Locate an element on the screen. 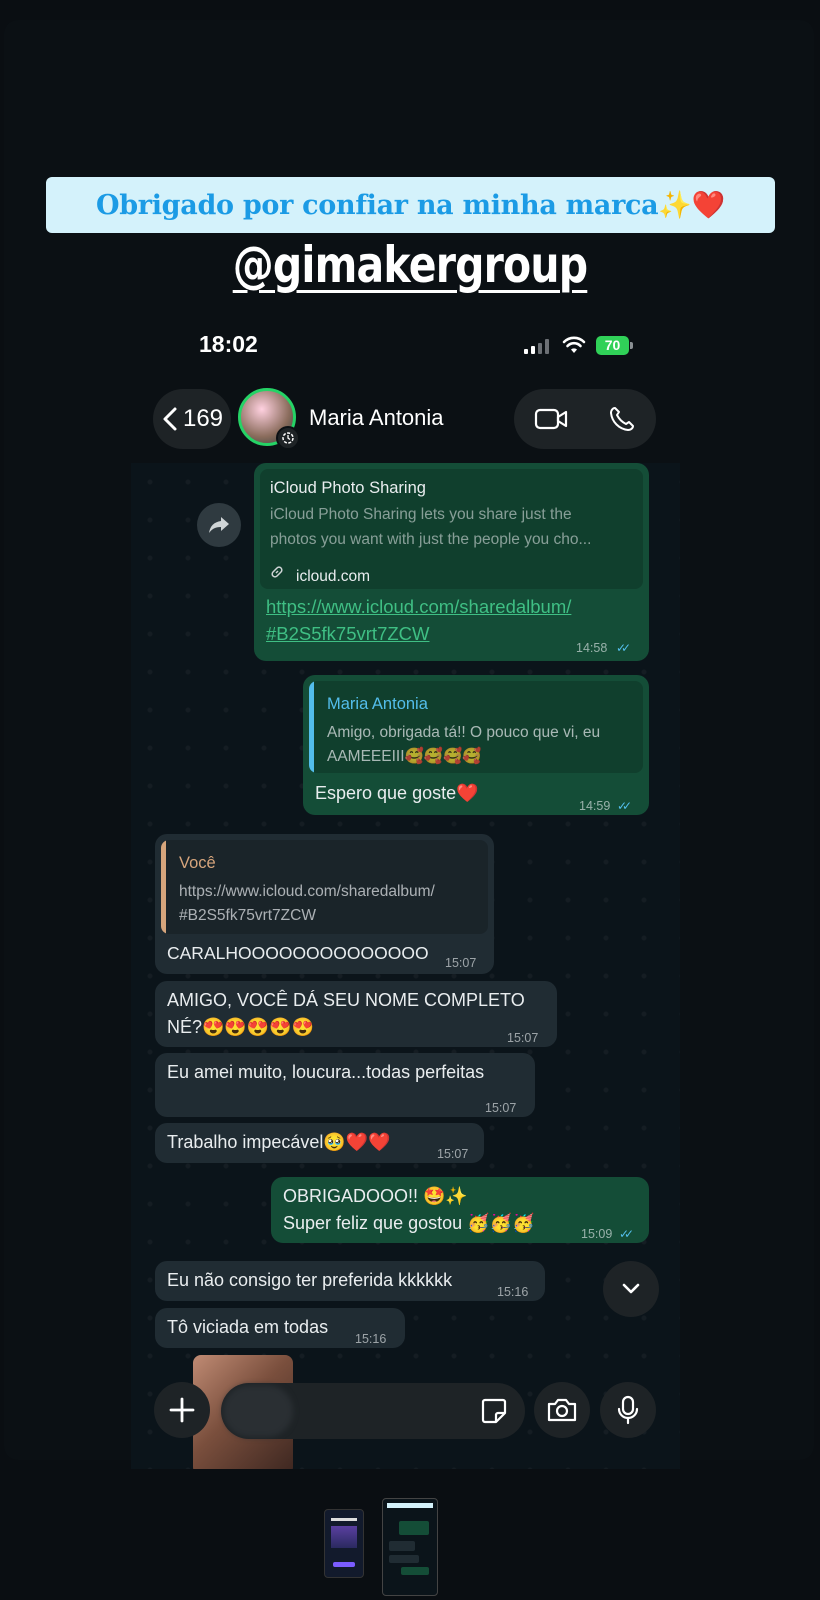 Image resolution: width=820 pixels, height=1600 pixels. link-preview-title: iCloud Photo Sharing is located at coordinates (348, 488).